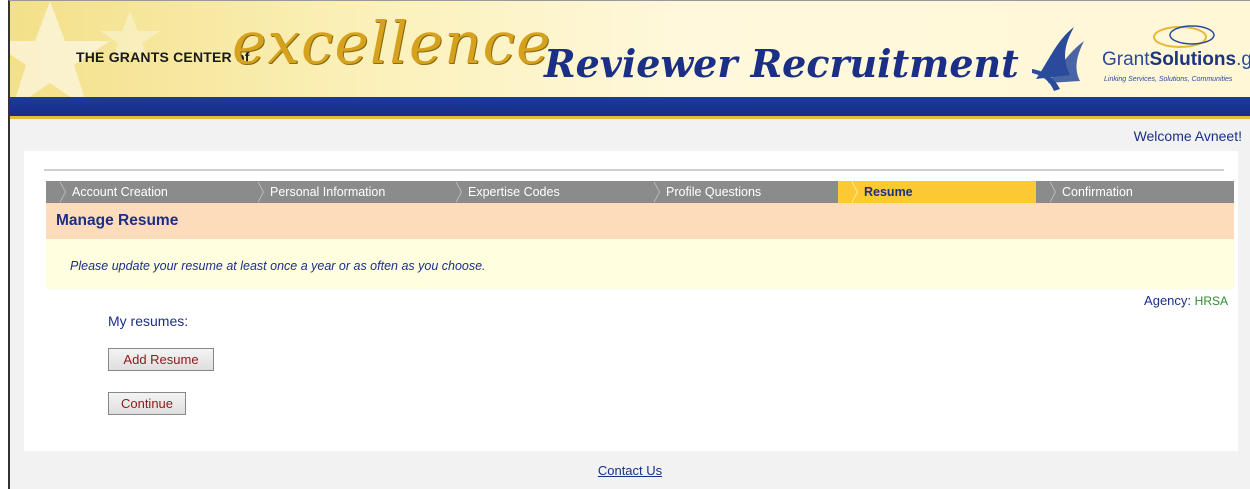 The width and height of the screenshot is (1250, 489). Describe the element at coordinates (541, 192) in the screenshot. I see `step-expertise-codes: Expertise Codes` at that location.